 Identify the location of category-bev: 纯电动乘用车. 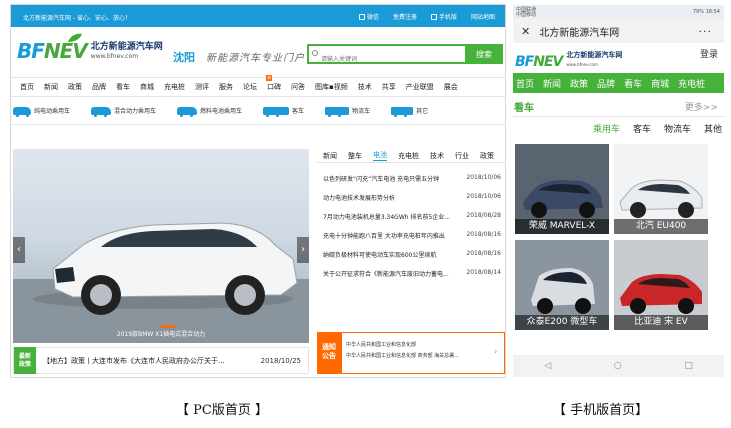
(41, 111).